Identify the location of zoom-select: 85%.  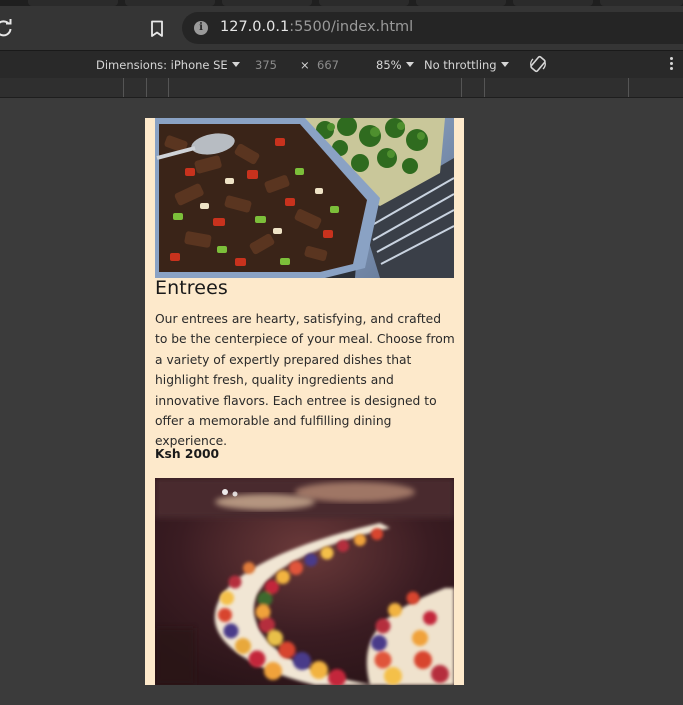
(395, 65).